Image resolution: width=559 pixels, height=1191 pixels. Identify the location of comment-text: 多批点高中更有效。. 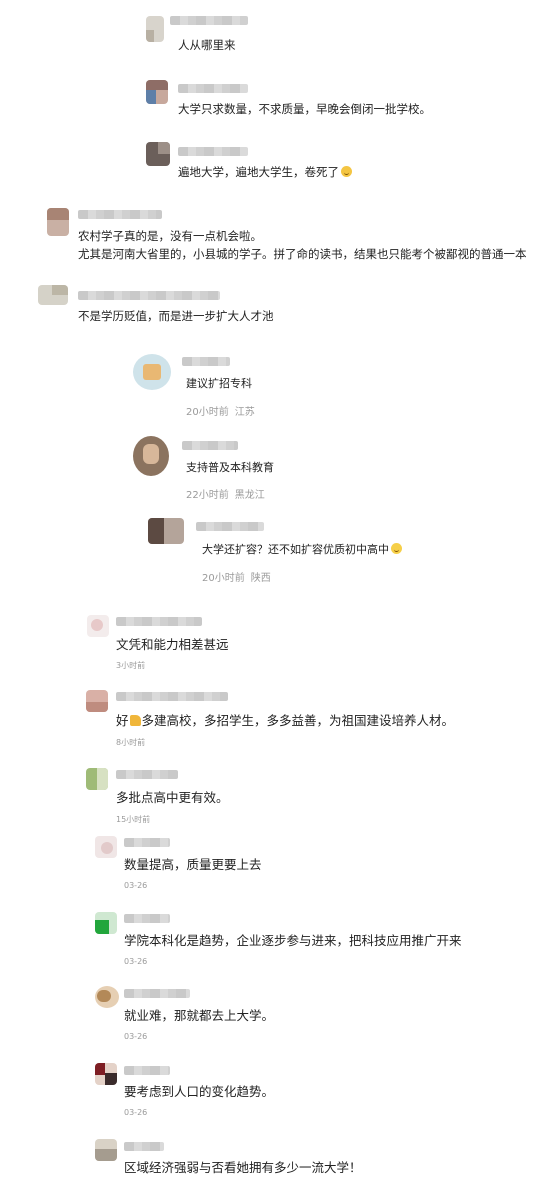
(172, 797).